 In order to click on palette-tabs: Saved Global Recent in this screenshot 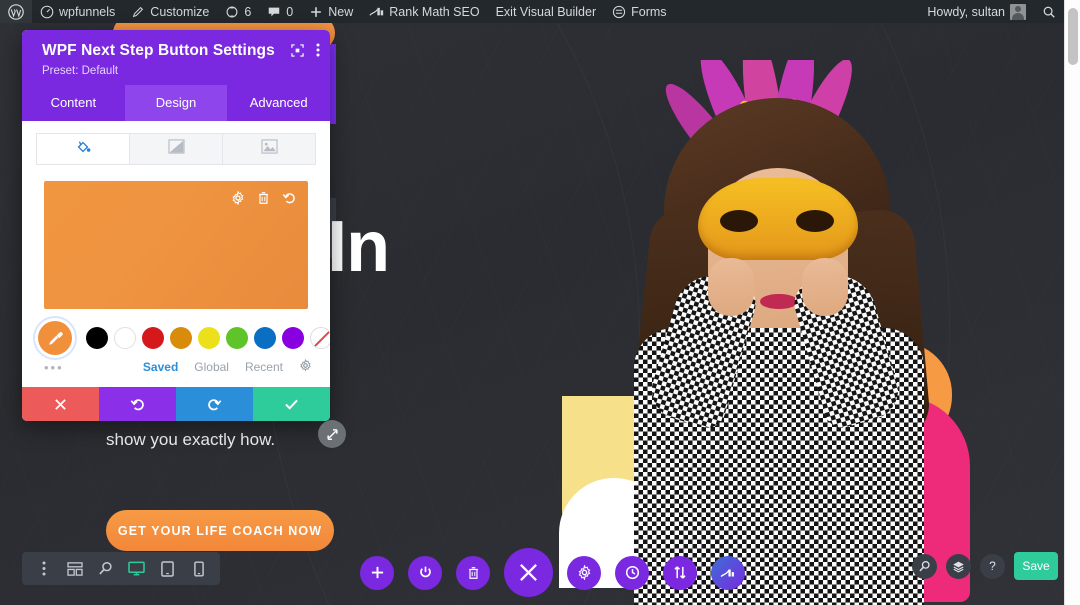, I will do `click(227, 366)`.